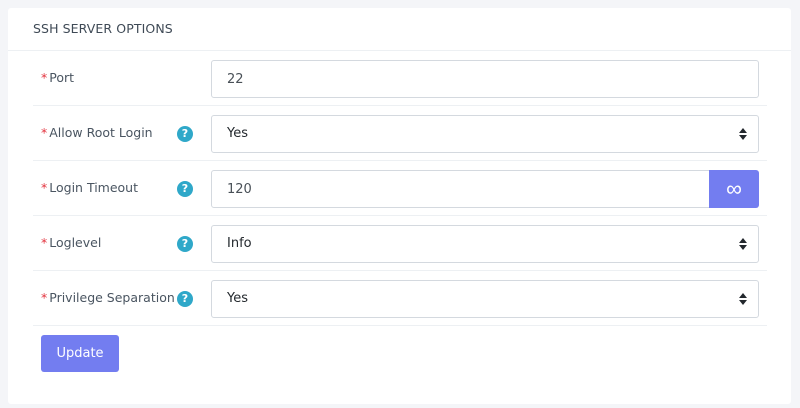 The image size is (800, 408). Describe the element at coordinates (237, 298) in the screenshot. I see `privilege-separation-value: Yes` at that location.